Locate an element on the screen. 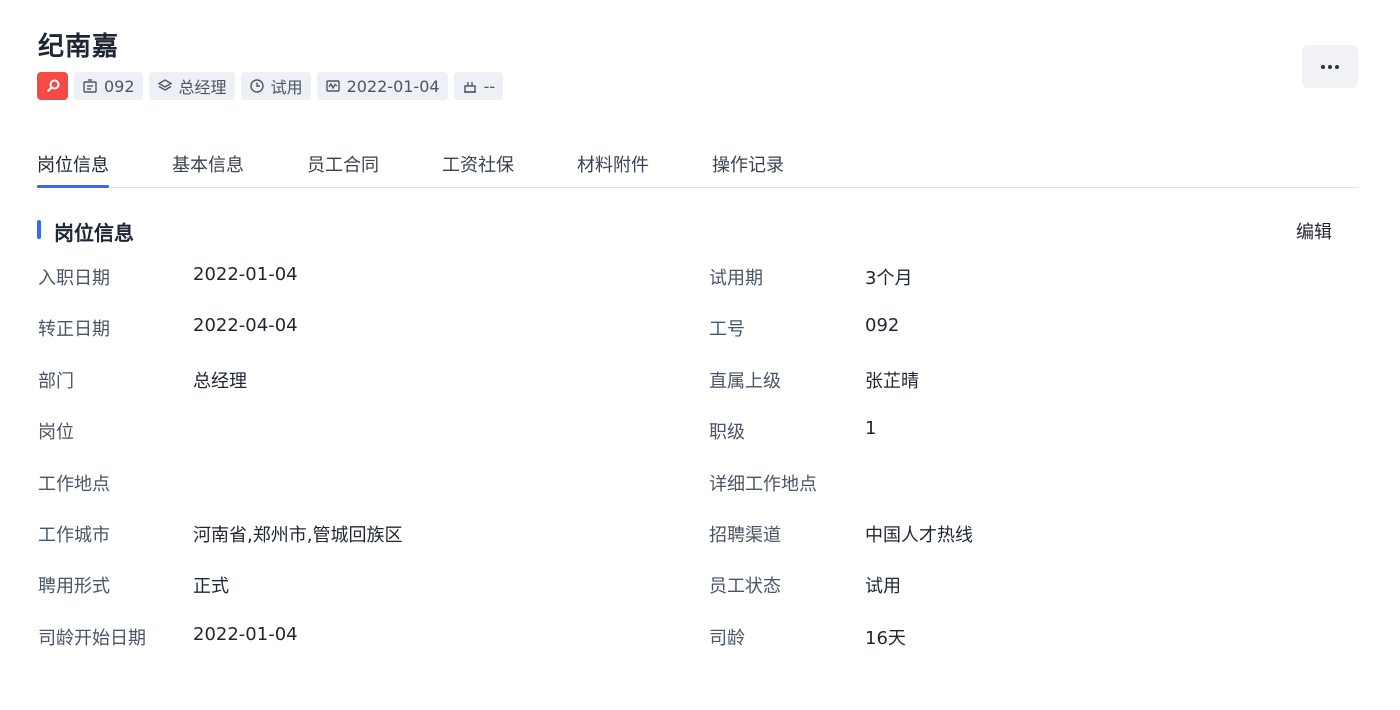 Image resolution: width=1400 pixels, height=710 pixels. search-flag-badge is located at coordinates (52, 86).